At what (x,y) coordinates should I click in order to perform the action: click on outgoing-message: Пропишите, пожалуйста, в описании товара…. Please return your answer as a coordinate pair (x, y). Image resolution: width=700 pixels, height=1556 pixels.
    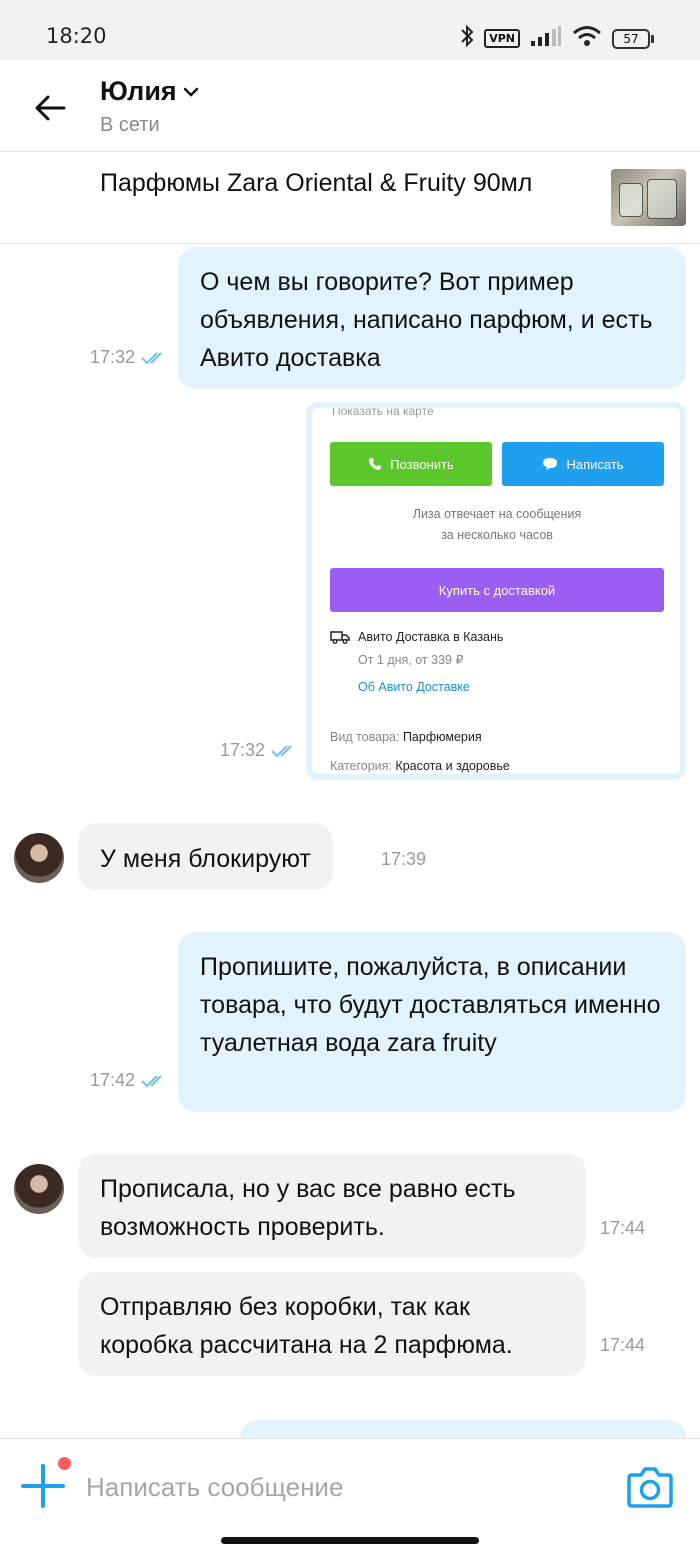
    Looking at the image, I should click on (432, 1022).